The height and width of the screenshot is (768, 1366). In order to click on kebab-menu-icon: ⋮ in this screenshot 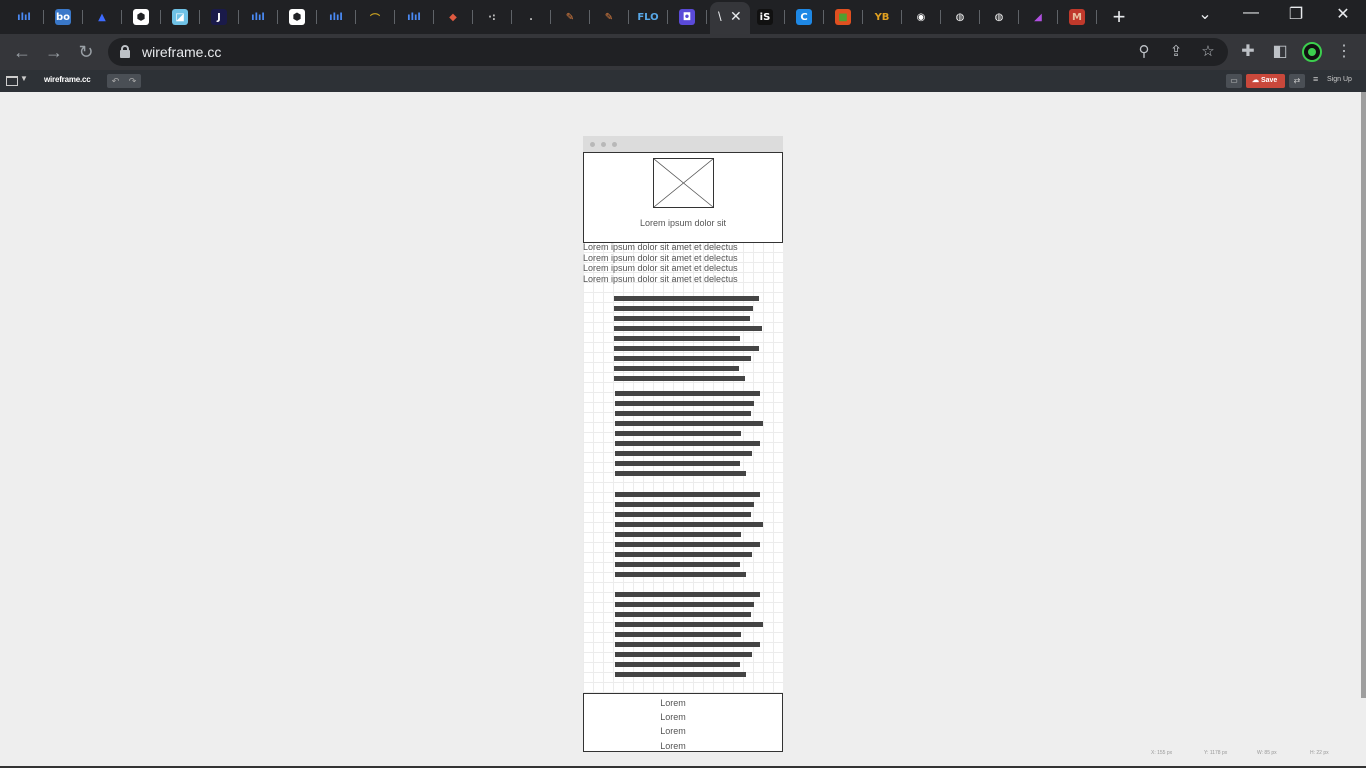, I will do `click(1344, 52)`.